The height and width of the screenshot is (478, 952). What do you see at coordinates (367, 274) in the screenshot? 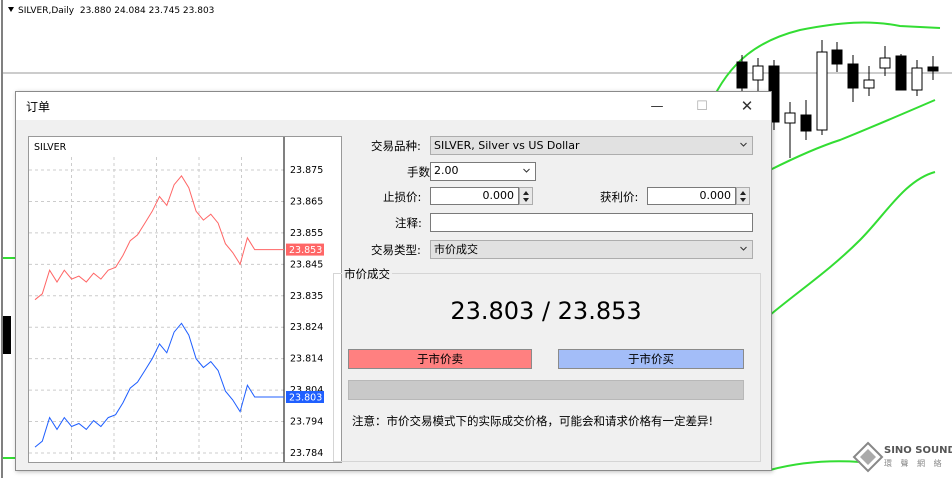
I see `market-execution-title: 市价成交` at bounding box center [367, 274].